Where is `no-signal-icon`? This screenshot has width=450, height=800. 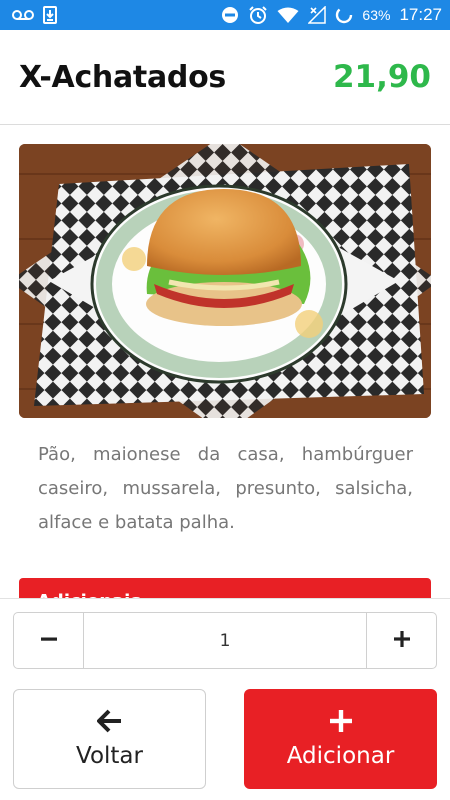
no-signal-icon is located at coordinates (317, 15).